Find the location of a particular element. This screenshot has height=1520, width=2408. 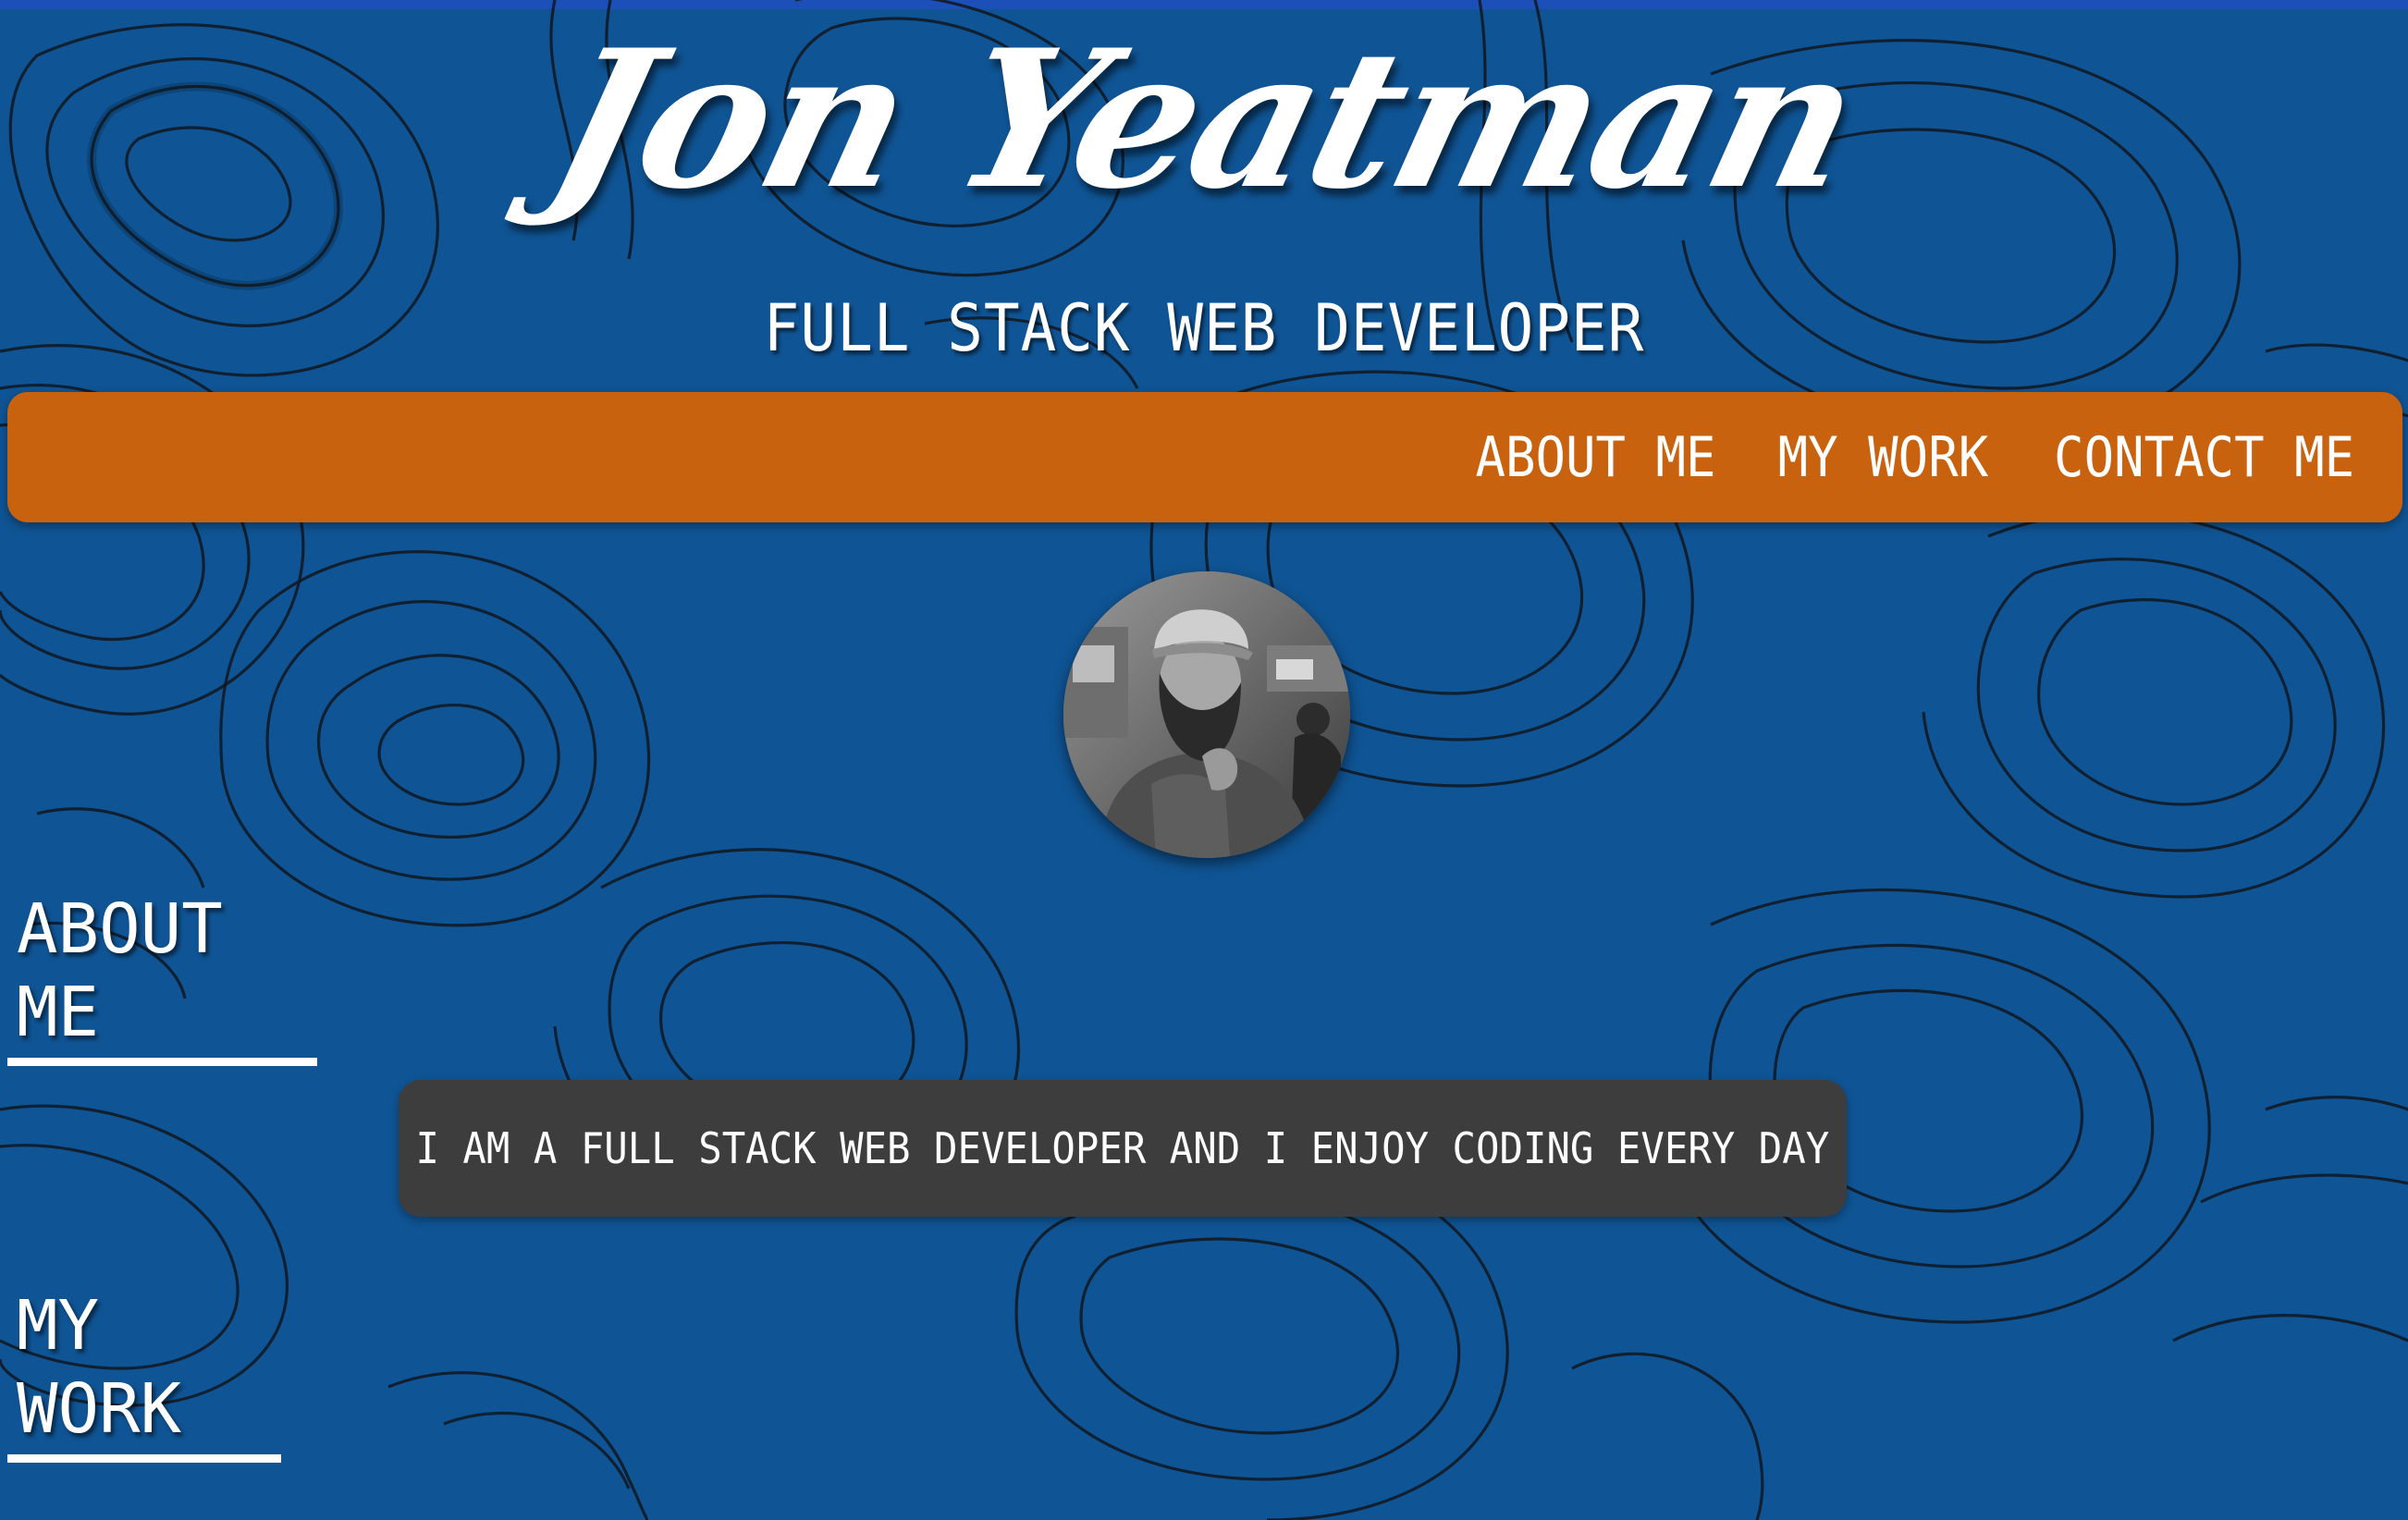

avatar is located at coordinates (1206, 714).